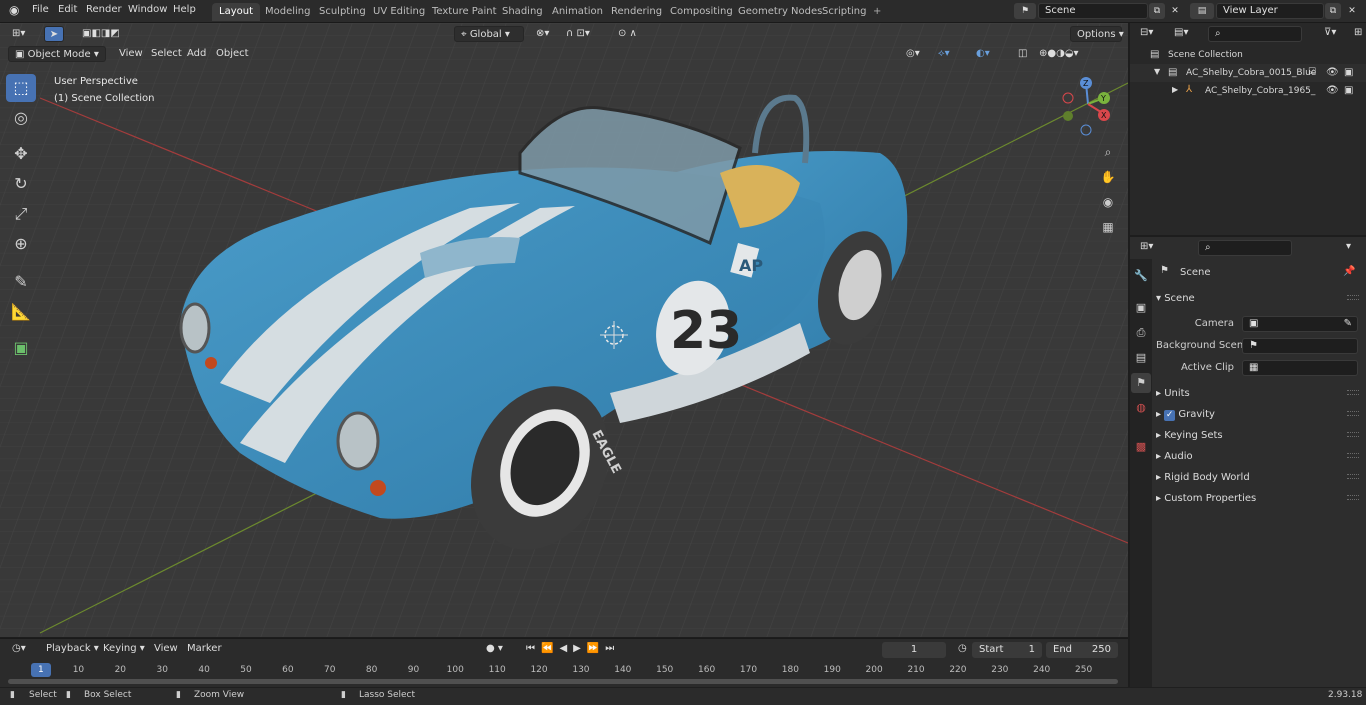  What do you see at coordinates (464, 12) in the screenshot?
I see `tab-texture-paint: Texture Paint` at bounding box center [464, 12].